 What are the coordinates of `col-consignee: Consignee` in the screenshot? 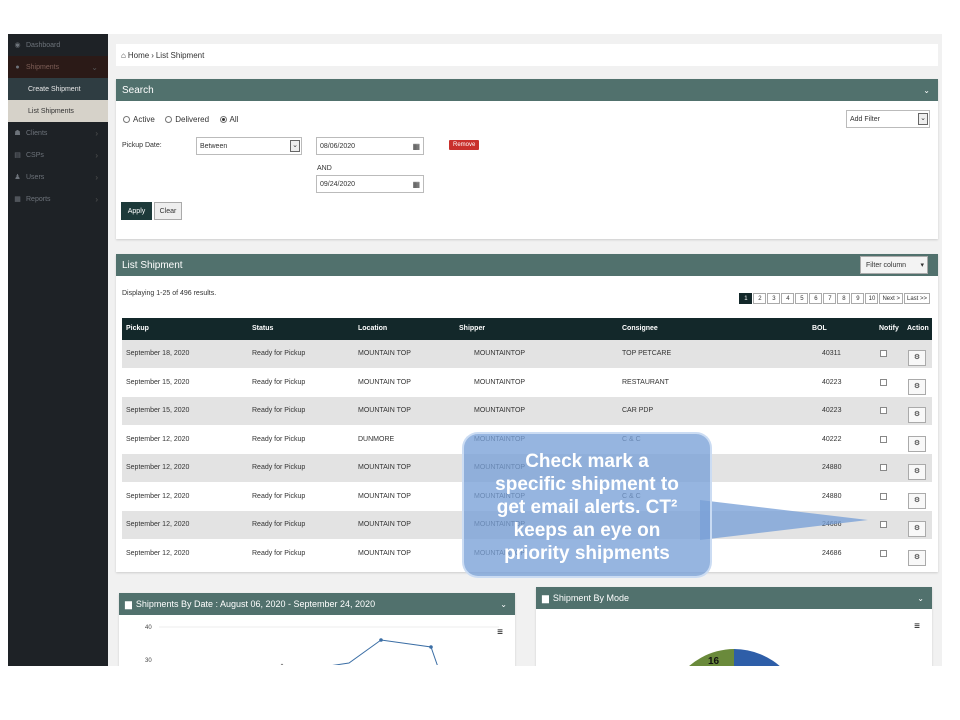 It's located at (640, 328).